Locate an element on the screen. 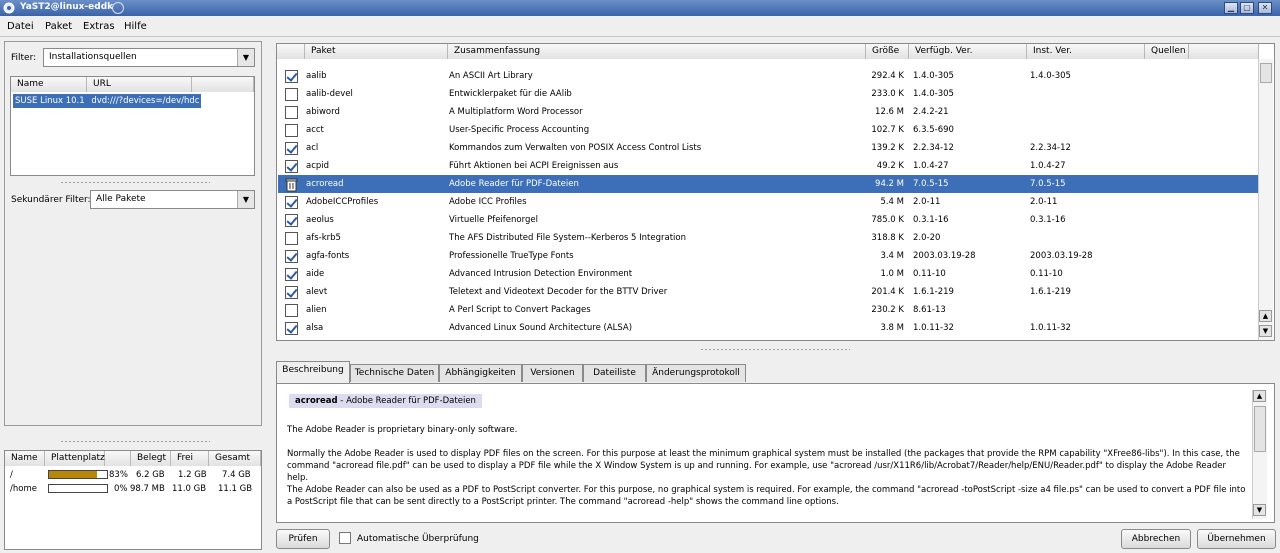 The width and height of the screenshot is (1280, 553). row-available-version: 2.0-11 is located at coordinates (927, 202).